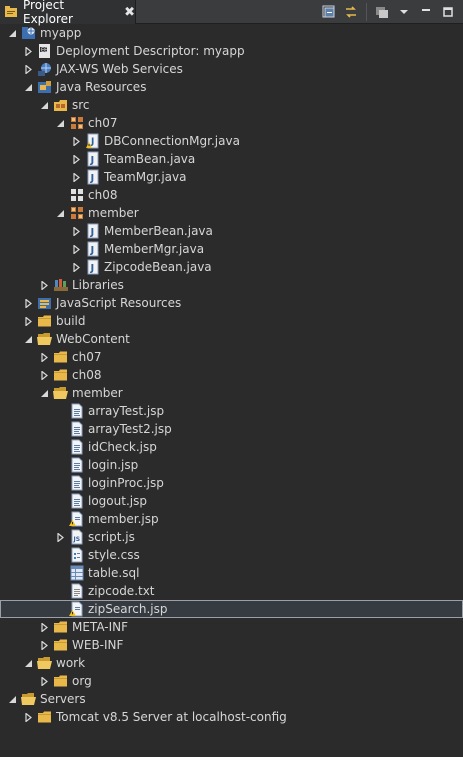 The image size is (463, 757). Describe the element at coordinates (154, 249) in the screenshot. I see `tree-item-label: MemberMgr.java` at that location.